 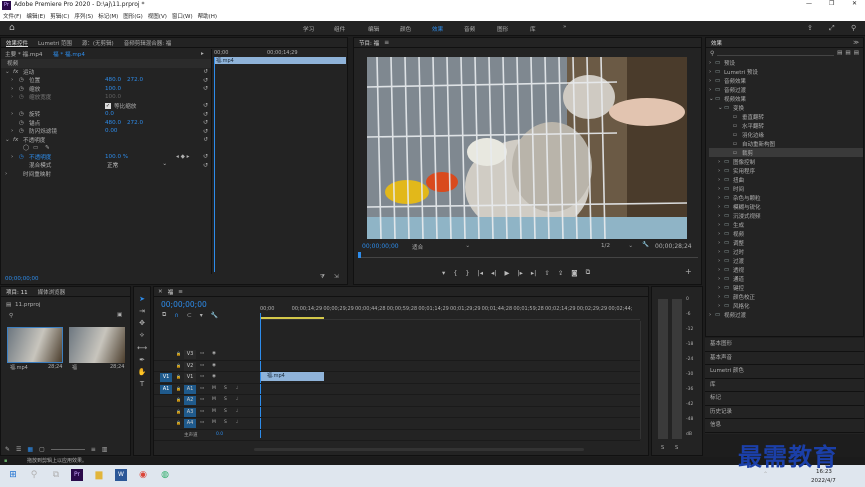 I want to click on audio-track: 🔒▤A4▭MS♩, so click(x=397, y=424).